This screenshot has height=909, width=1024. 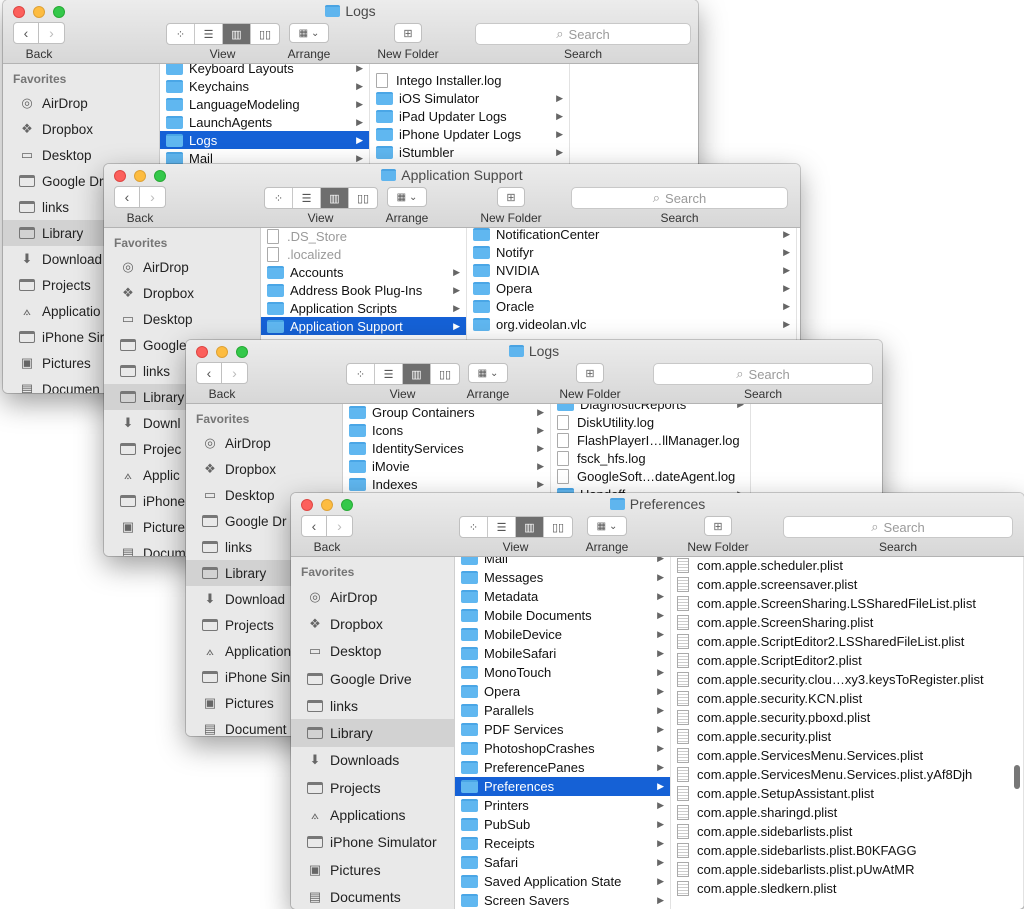 I want to click on list-item: Safari ▶, so click(x=562, y=862).